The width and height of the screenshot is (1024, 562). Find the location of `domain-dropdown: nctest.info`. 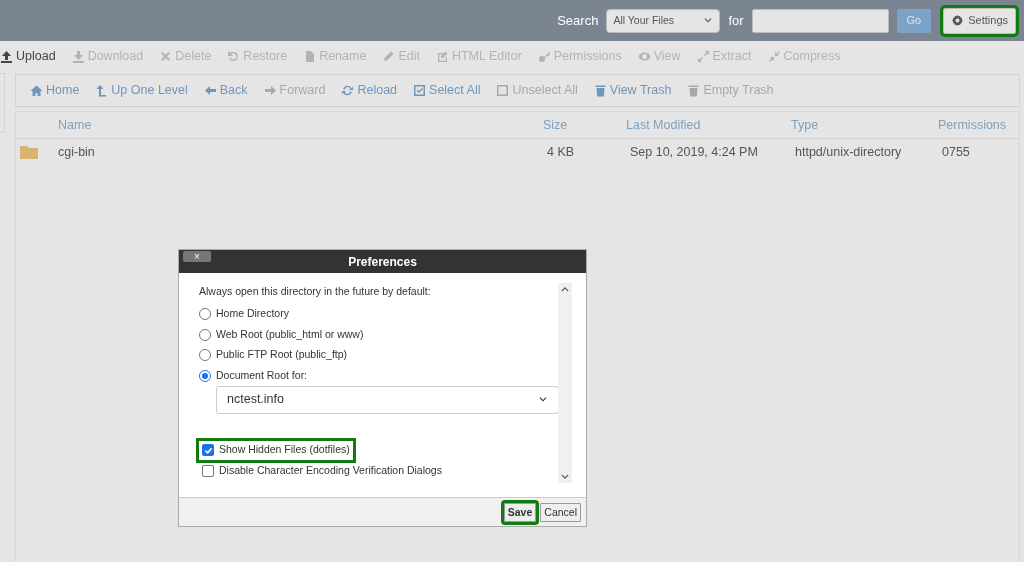

domain-dropdown: nctest.info is located at coordinates (387, 399).